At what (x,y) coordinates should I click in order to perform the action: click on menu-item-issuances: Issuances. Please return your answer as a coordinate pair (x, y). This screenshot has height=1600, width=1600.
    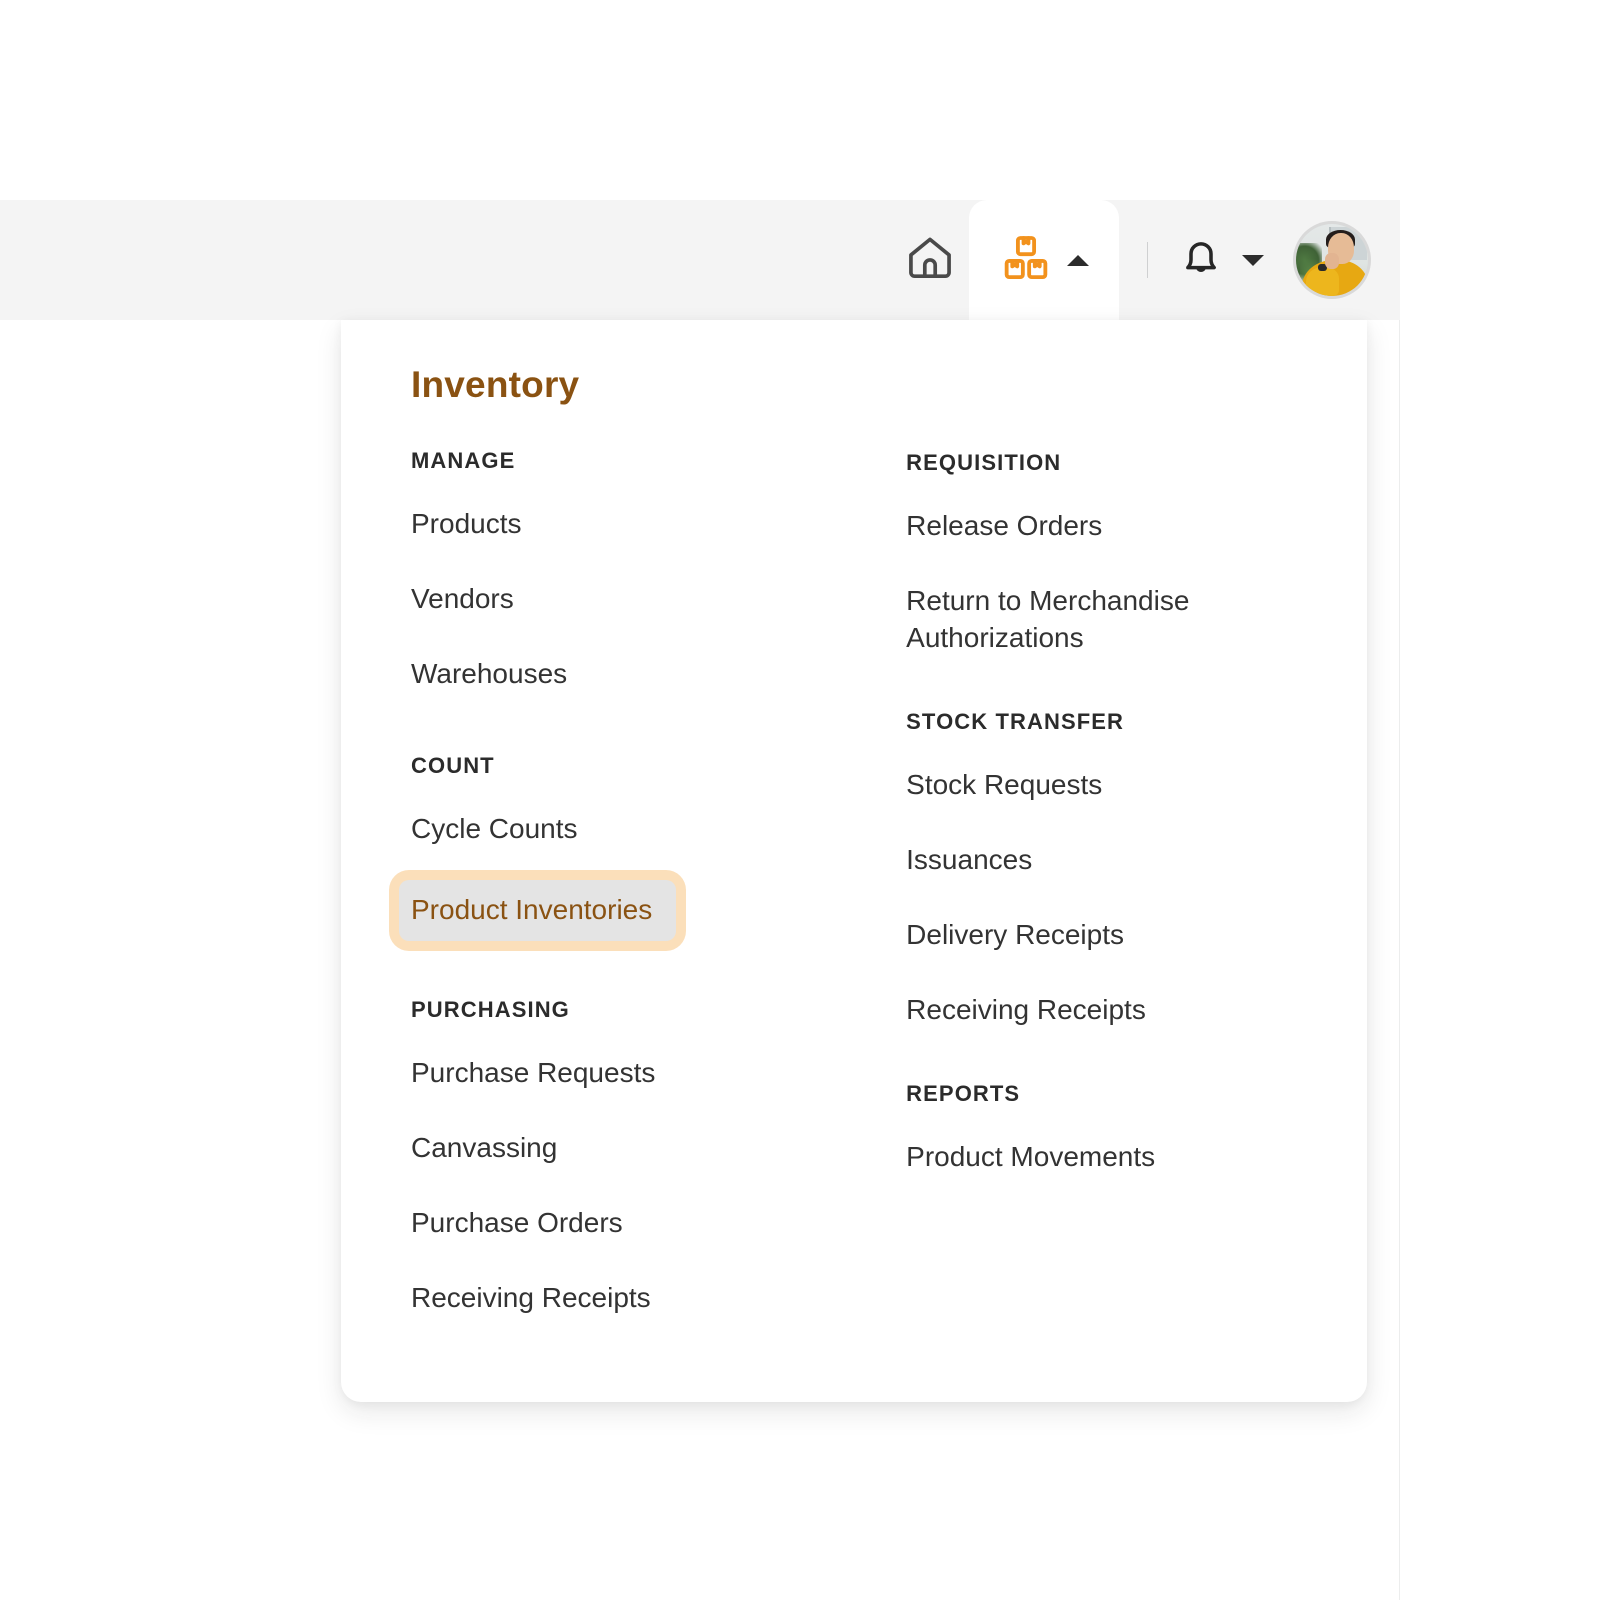
    Looking at the image, I should click on (1096, 860).